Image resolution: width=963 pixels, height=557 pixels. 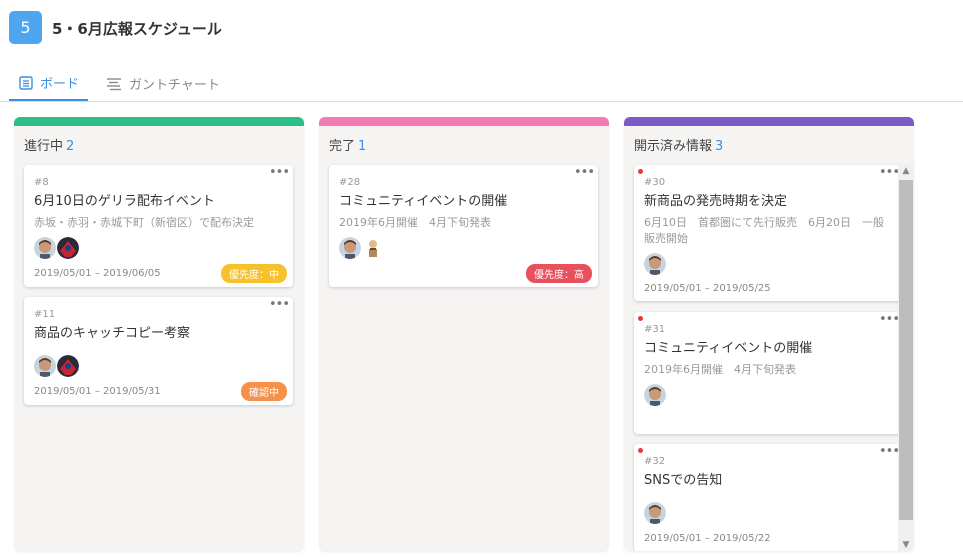 What do you see at coordinates (769, 143) in the screenshot?
I see `column-header: 開示済み情報 3` at bounding box center [769, 143].